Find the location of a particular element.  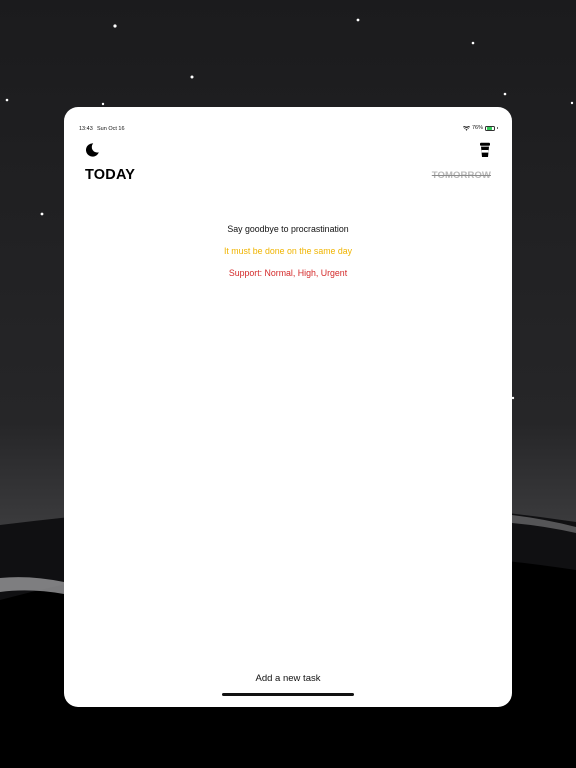

moon-icon is located at coordinates (92, 150).